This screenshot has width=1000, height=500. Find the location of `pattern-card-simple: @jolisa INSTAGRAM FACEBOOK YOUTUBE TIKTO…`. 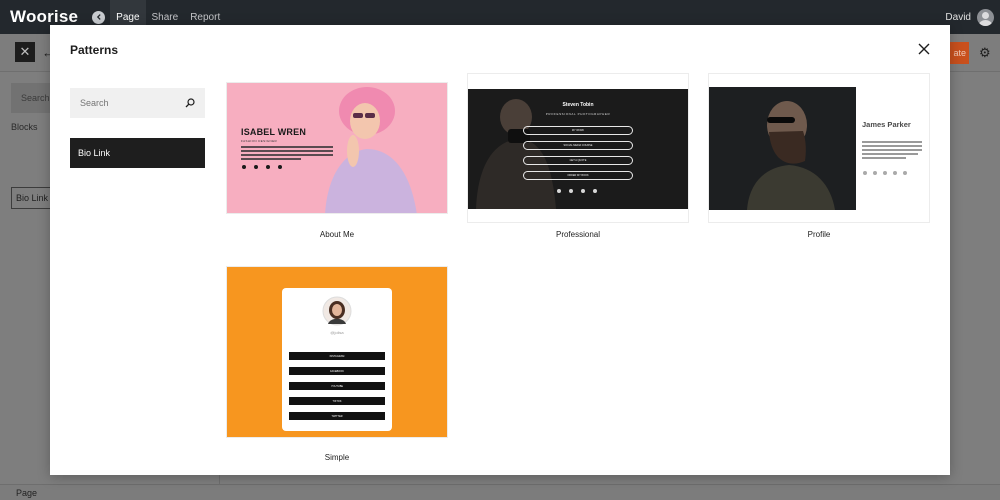

pattern-card-simple: @jolisa INSTAGRAM FACEBOOK YOUTUBE TIKTO… is located at coordinates (337, 352).